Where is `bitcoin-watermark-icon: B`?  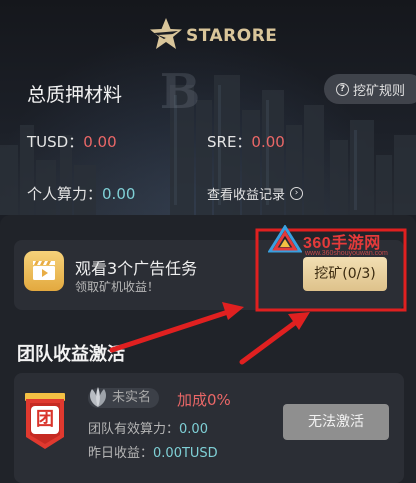
bitcoin-watermark-icon: B is located at coordinates (180, 92).